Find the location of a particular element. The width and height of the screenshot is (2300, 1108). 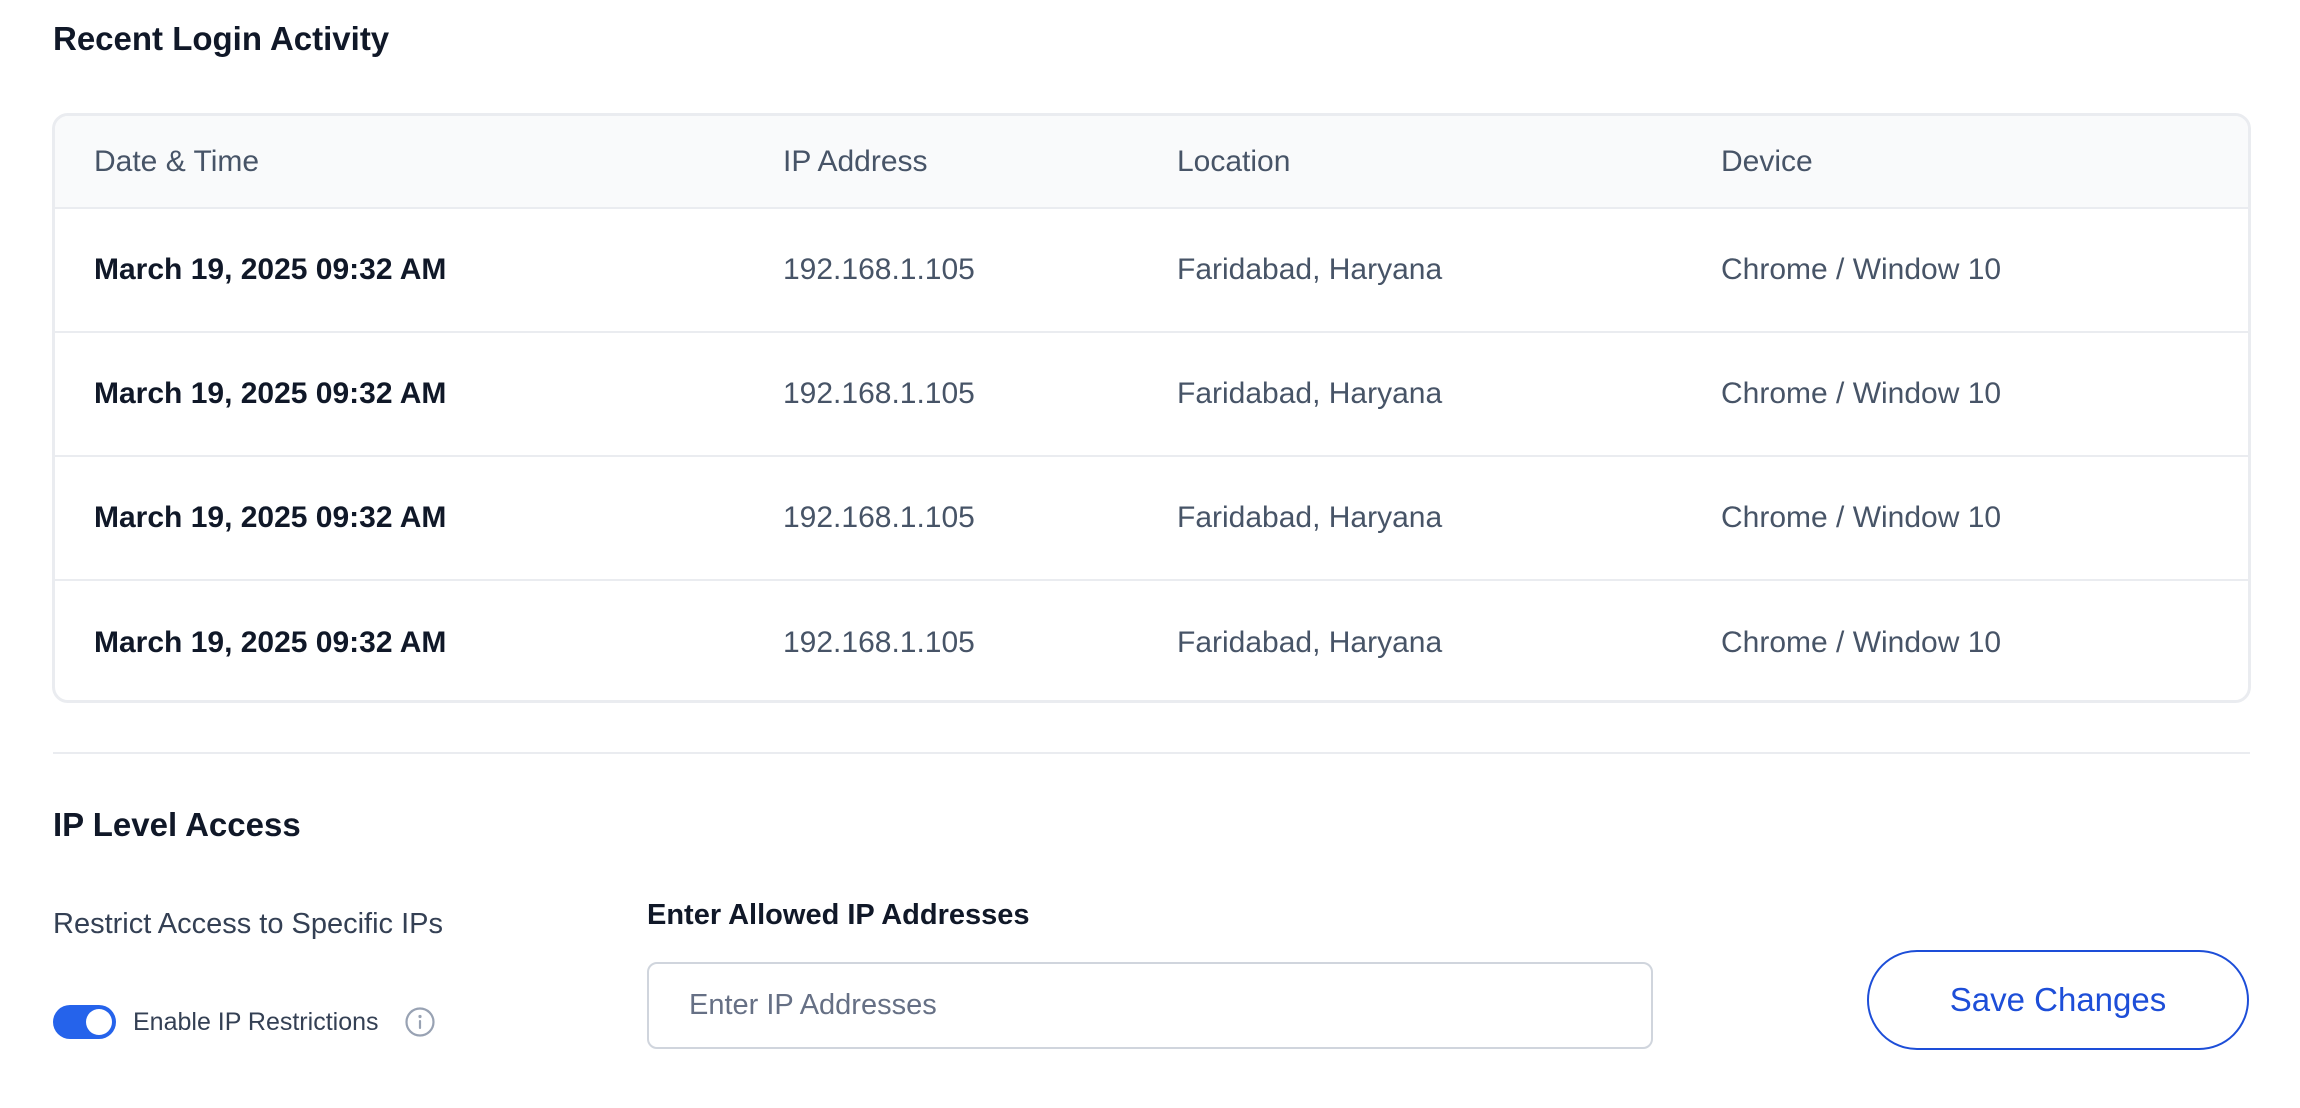

column-header-ip-address: IP Address is located at coordinates (855, 161).